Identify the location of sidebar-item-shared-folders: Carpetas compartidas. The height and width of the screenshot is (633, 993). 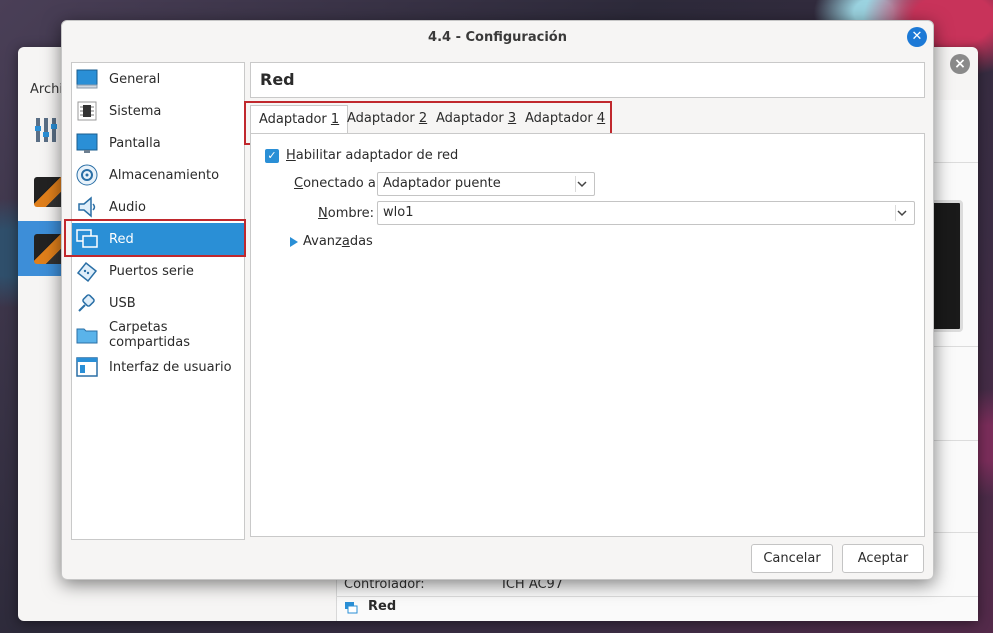
(158, 335).